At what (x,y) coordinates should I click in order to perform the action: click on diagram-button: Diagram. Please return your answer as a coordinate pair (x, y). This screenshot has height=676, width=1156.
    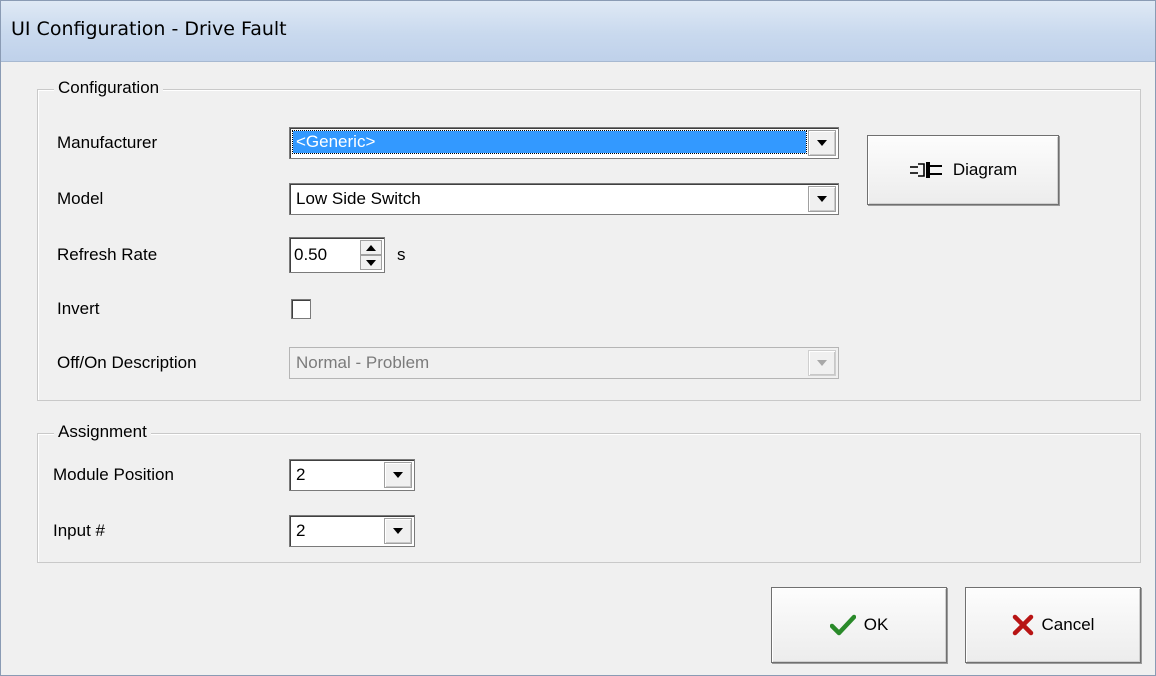
    Looking at the image, I should click on (963, 170).